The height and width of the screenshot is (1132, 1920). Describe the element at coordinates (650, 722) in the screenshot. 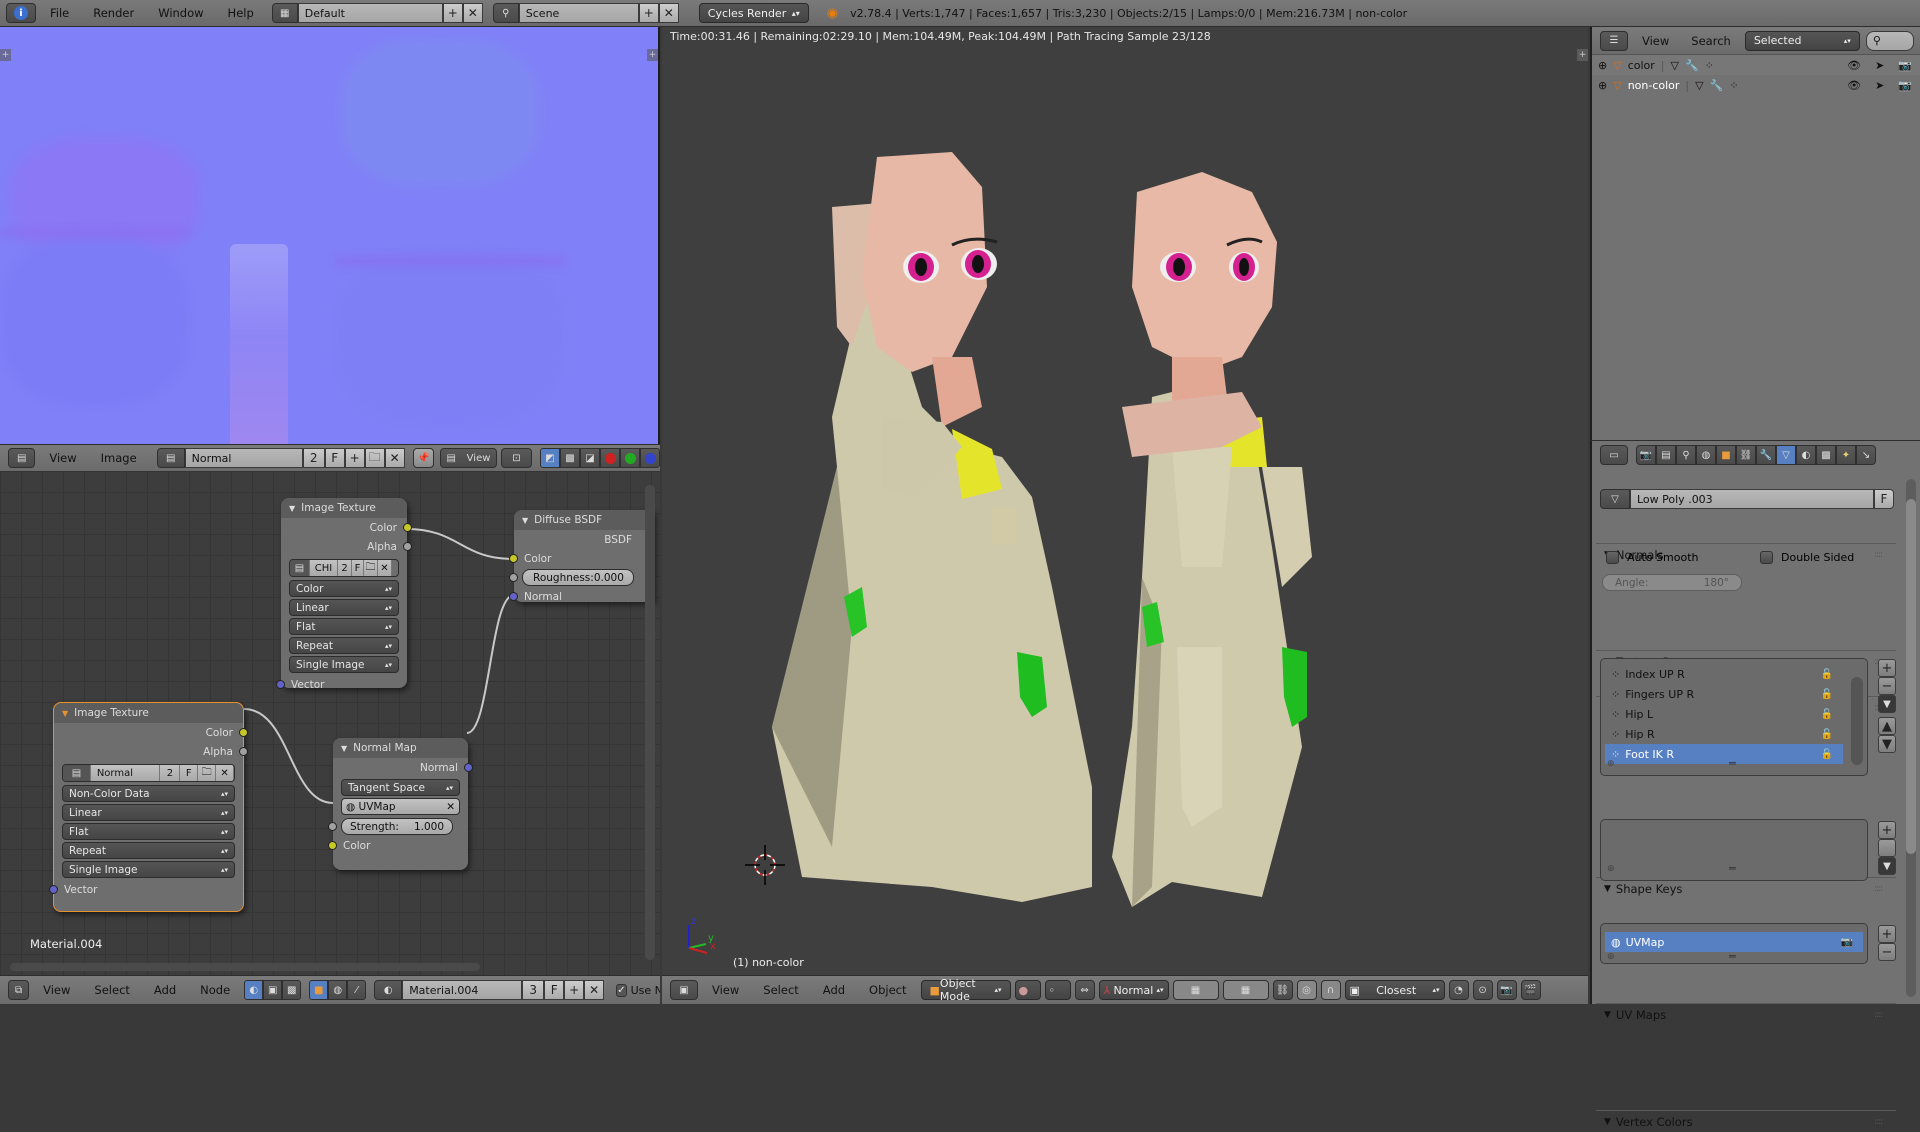

I see `vertical-scrollbar` at that location.